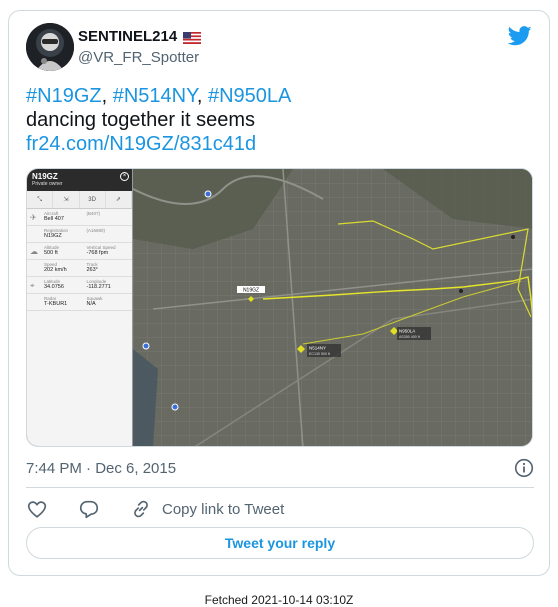 This screenshot has width=558, height=607. Describe the element at coordinates (223, 509) in the screenshot. I see `copy-link-label: Copy link to Tweet` at that location.